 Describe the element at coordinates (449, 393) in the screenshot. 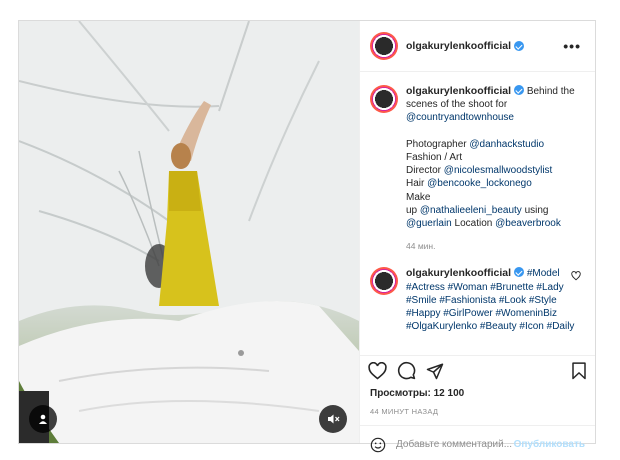

I see `views-number: 12 100` at that location.